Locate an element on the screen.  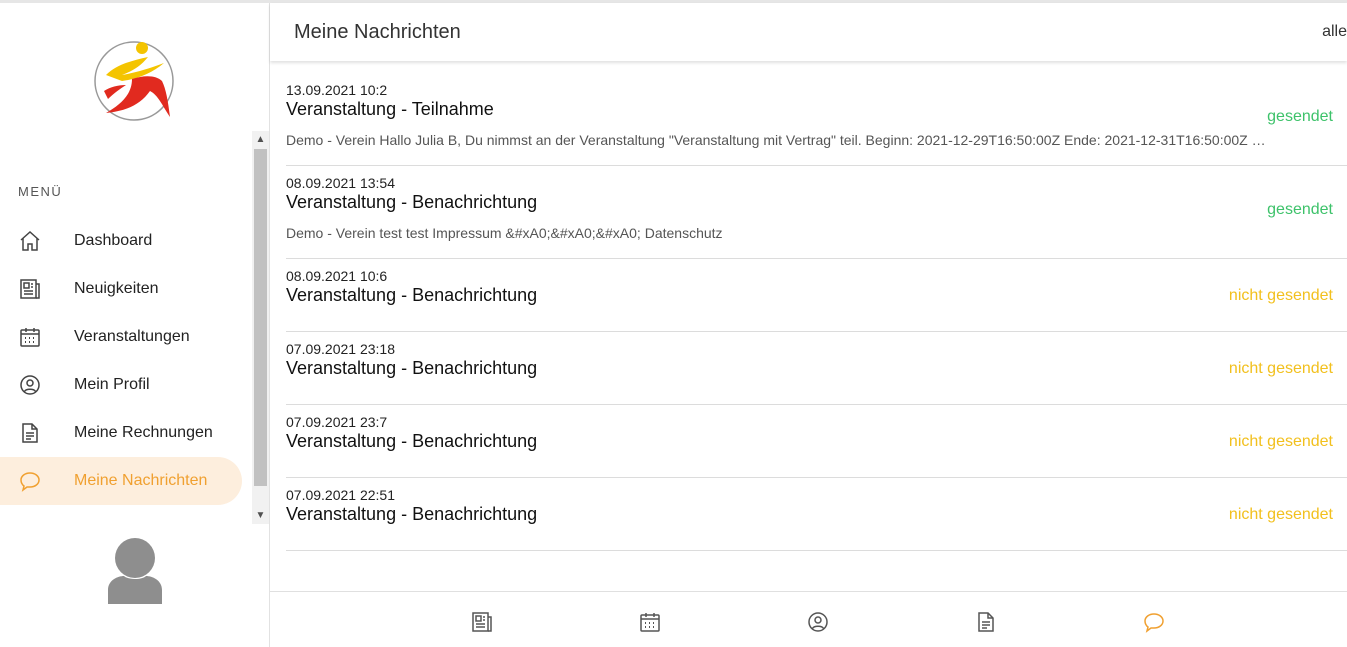
message-date: 08.09.2021 10:6 is located at coordinates (337, 276).